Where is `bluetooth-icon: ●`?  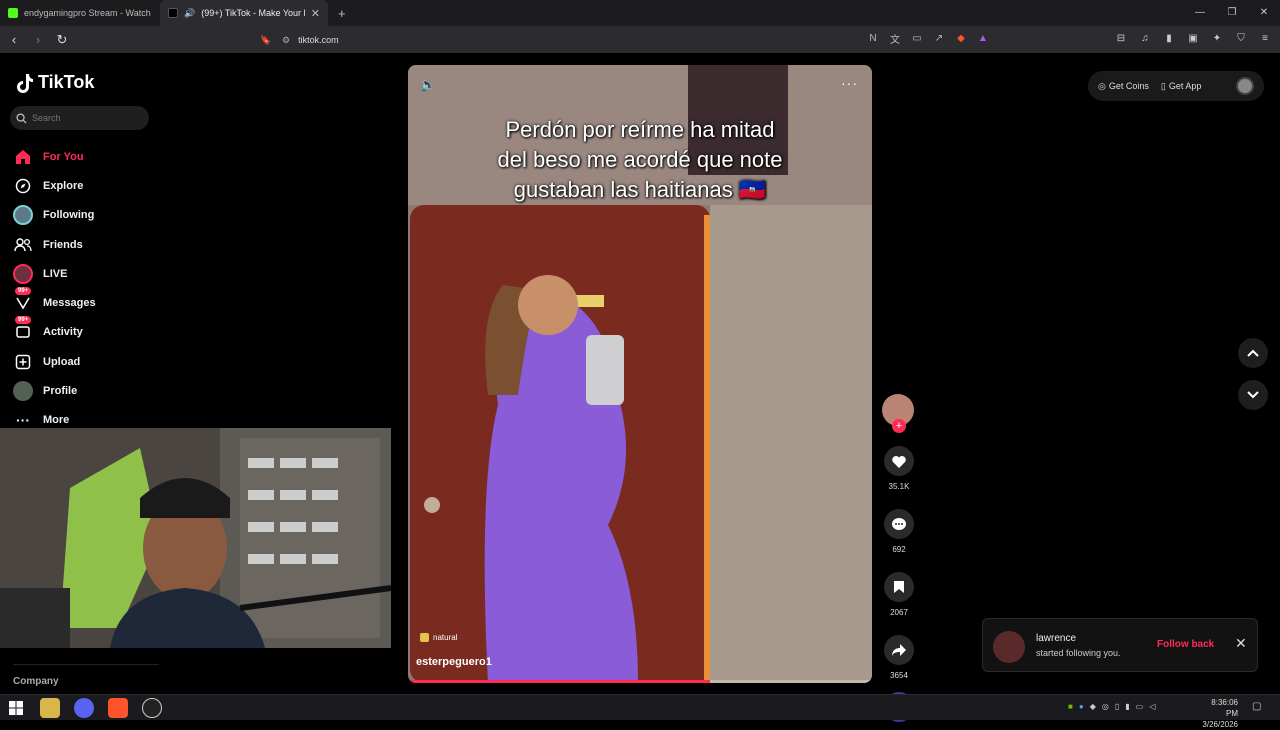 bluetooth-icon: ● is located at coordinates (1081, 706).